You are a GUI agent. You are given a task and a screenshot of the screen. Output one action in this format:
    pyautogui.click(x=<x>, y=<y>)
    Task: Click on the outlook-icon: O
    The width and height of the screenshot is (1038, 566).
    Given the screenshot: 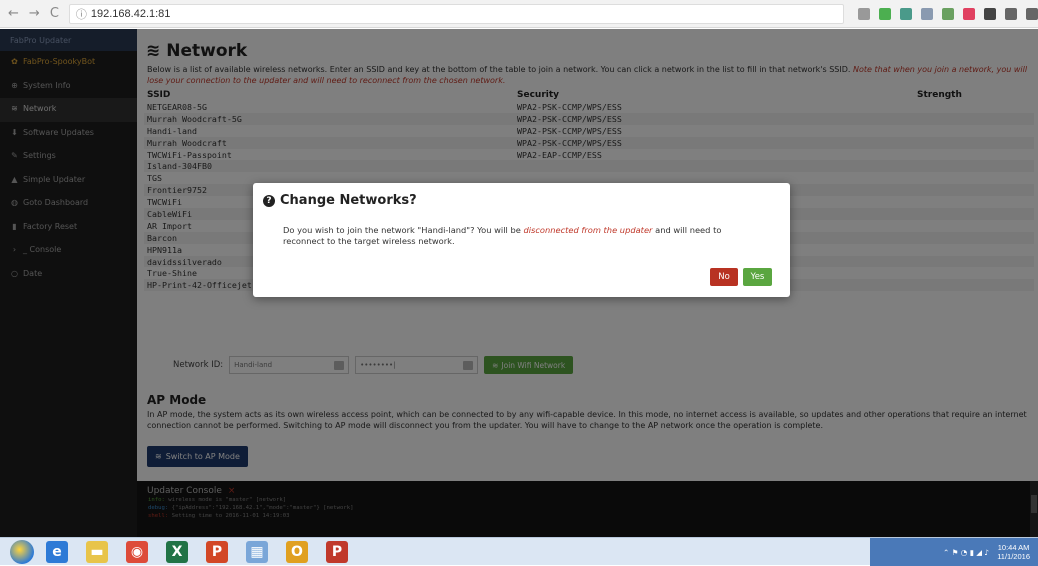 What is the action you would take?
    pyautogui.click(x=297, y=552)
    